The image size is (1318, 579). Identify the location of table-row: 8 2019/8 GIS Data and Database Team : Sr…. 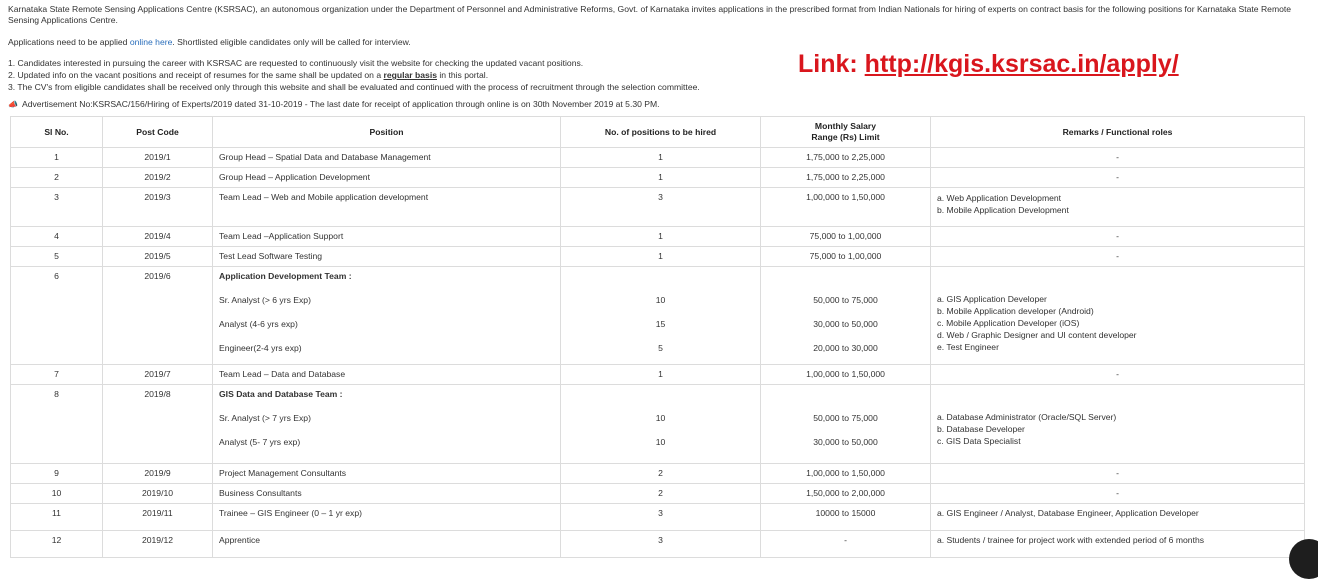
(657, 424).